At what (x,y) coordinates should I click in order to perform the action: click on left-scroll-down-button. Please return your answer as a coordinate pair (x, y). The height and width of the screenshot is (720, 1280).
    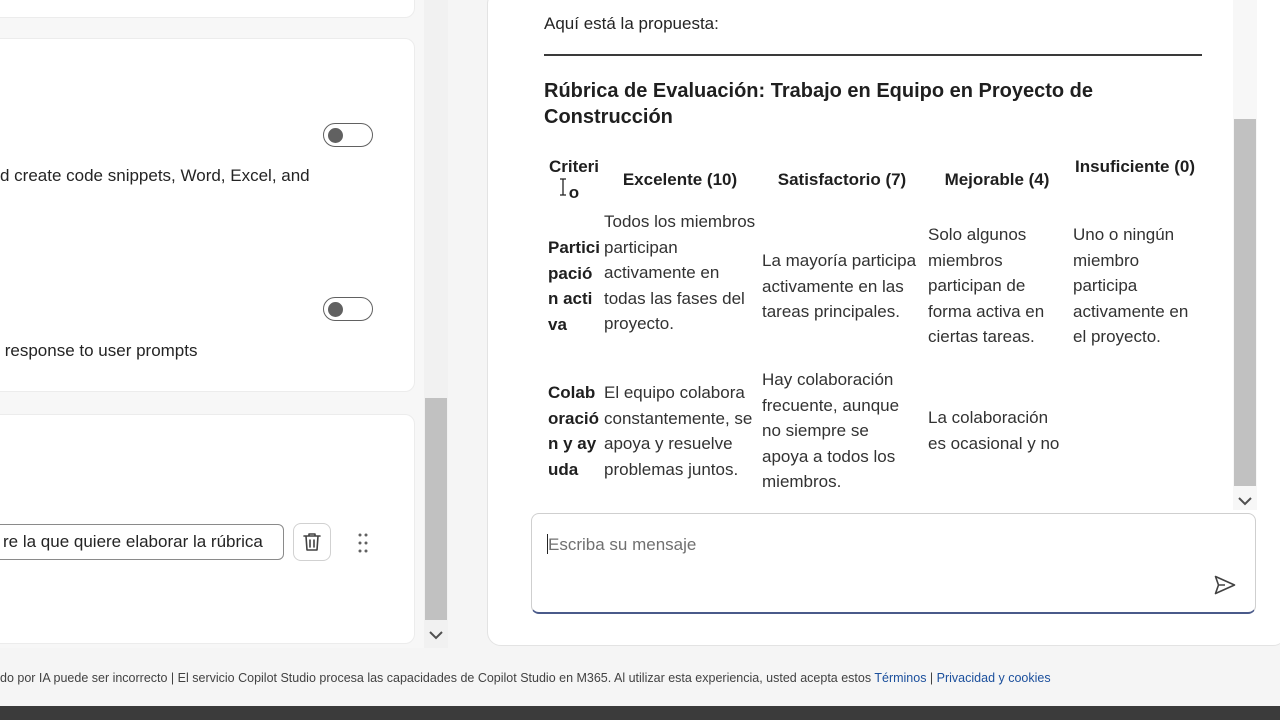
    Looking at the image, I should click on (436, 635).